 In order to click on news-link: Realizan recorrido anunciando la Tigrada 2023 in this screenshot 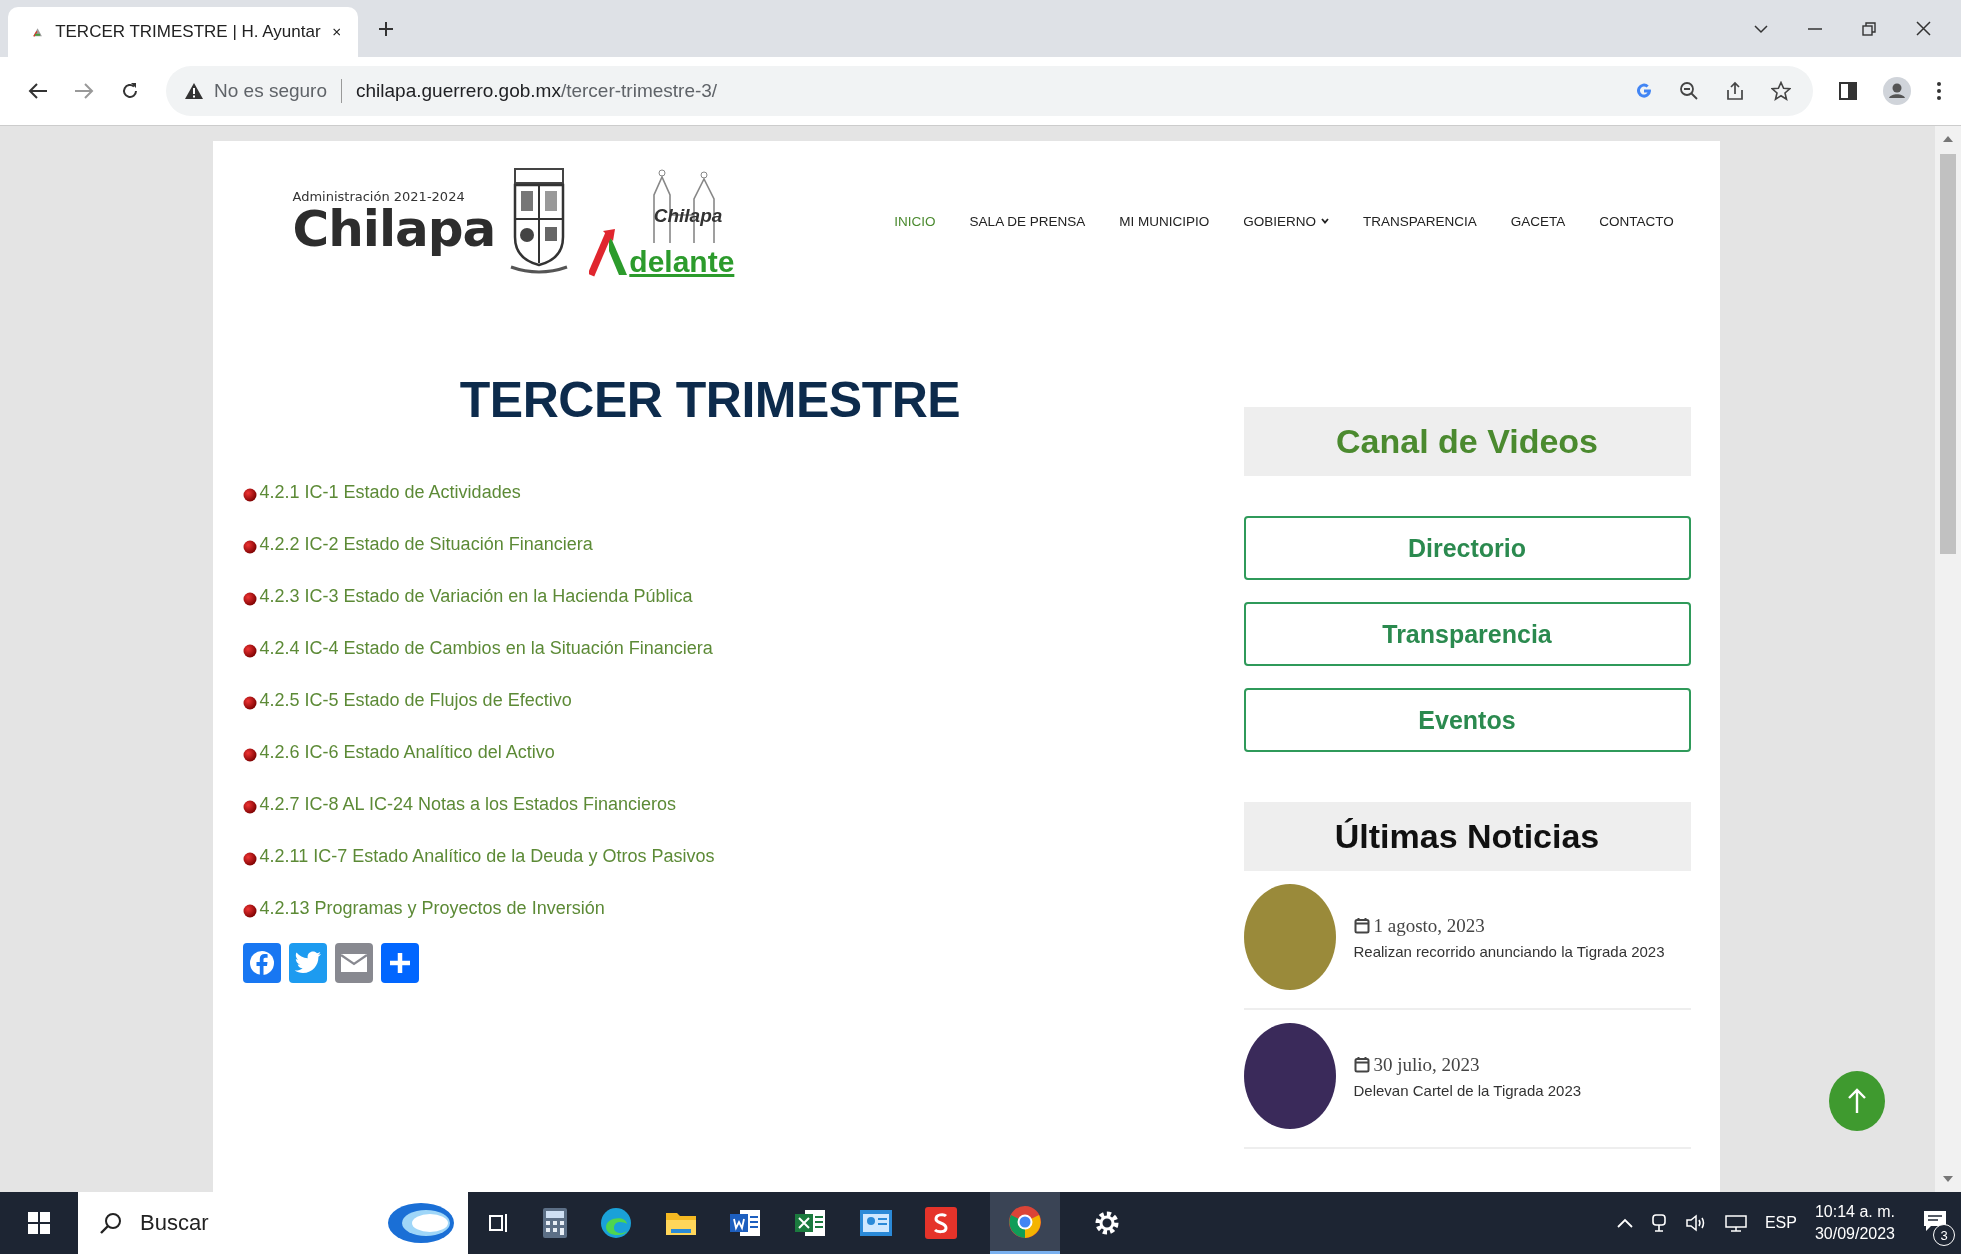, I will do `click(1509, 951)`.